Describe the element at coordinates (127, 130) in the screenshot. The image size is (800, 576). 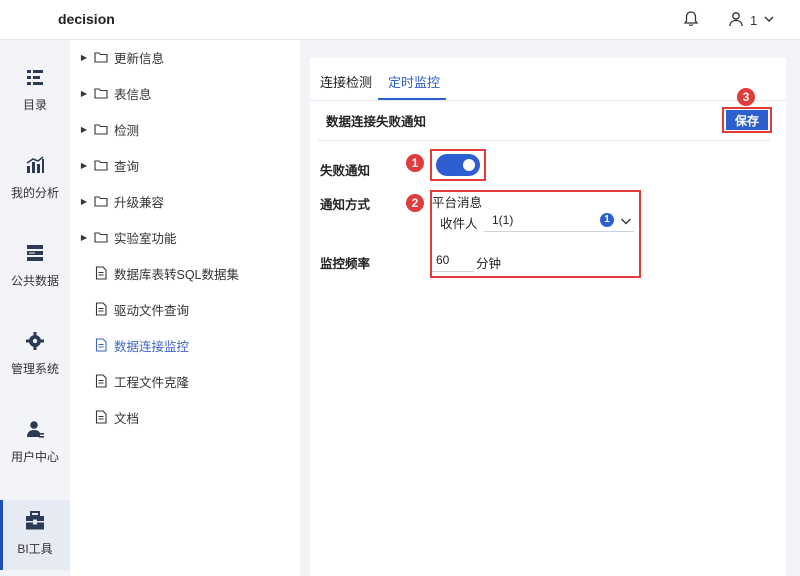
I see `tree-item-label: 检测` at that location.